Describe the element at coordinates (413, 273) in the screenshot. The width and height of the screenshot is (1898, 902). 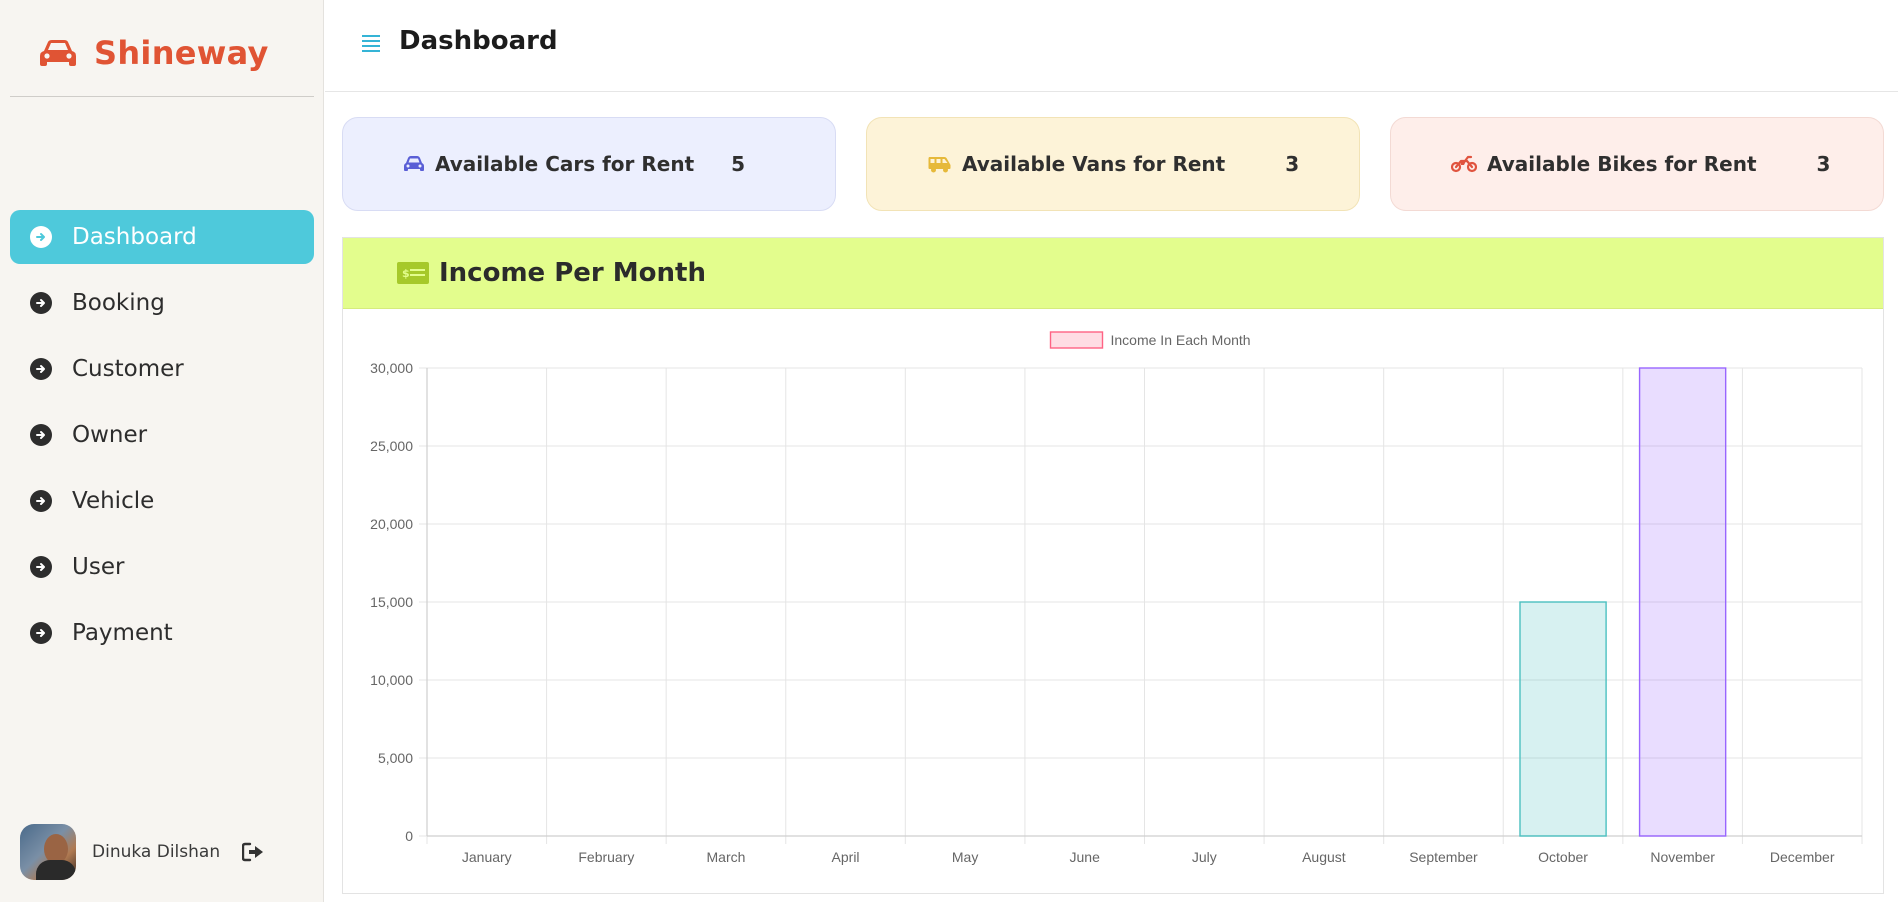
I see `money-bill-icon: $` at that location.